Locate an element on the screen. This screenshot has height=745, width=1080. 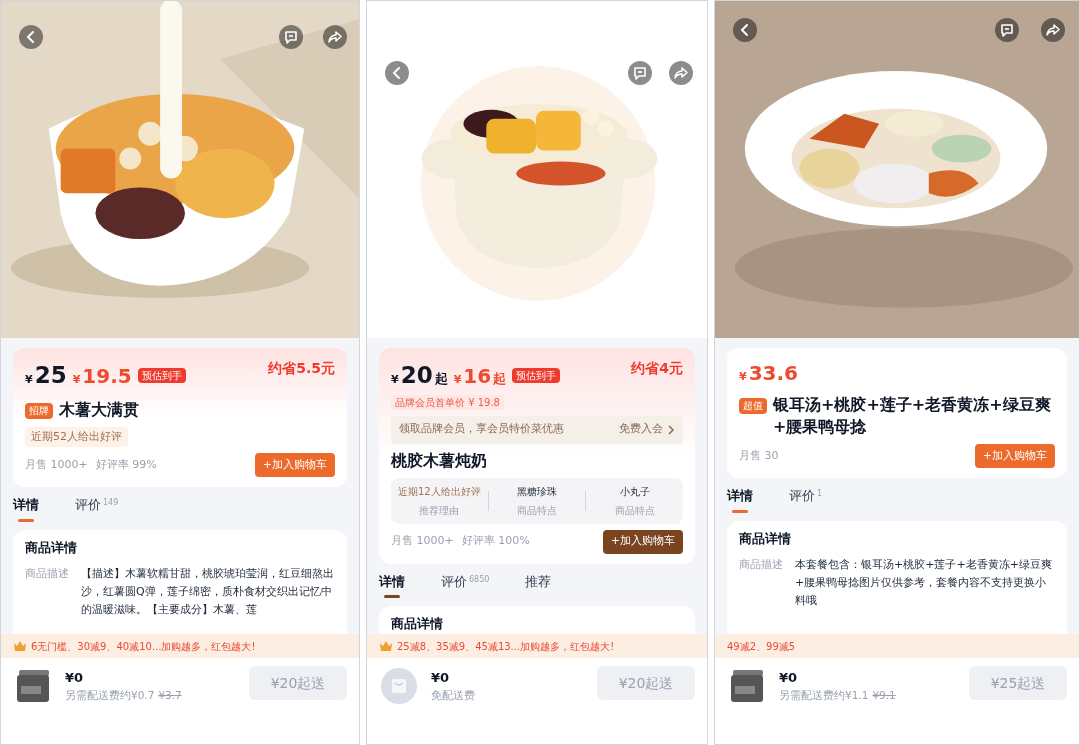
sales-stat: 好评率 99% is located at coordinates (126, 464).